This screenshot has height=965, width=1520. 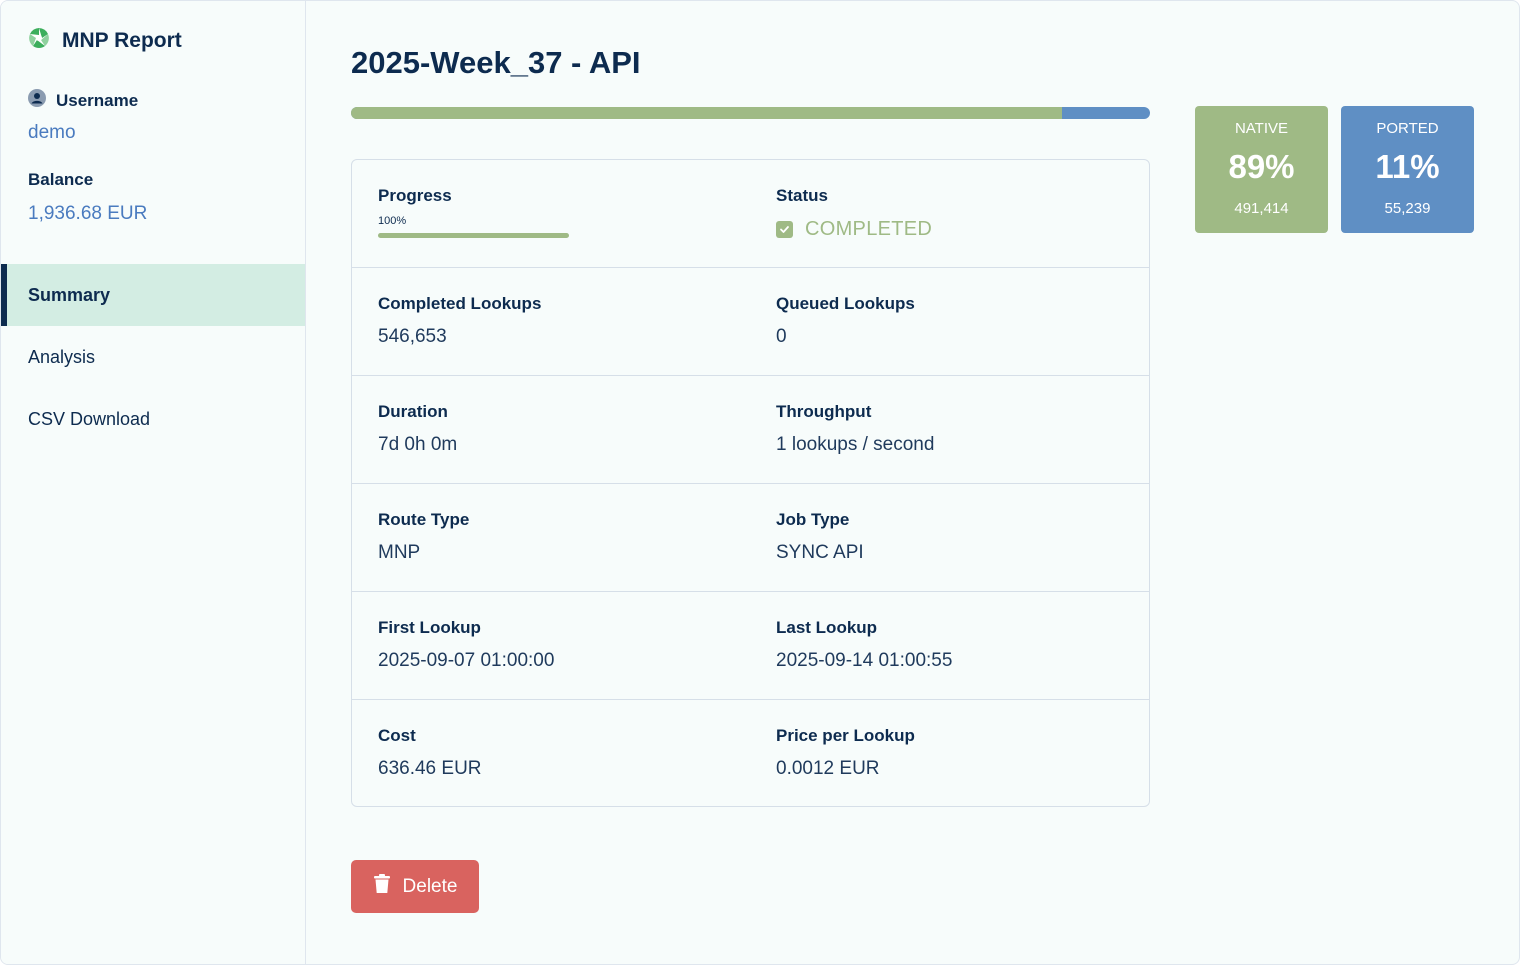 What do you see at coordinates (750, 214) in the screenshot?
I see `summary-row-progress: Progress 100% Status COMPLETED` at bounding box center [750, 214].